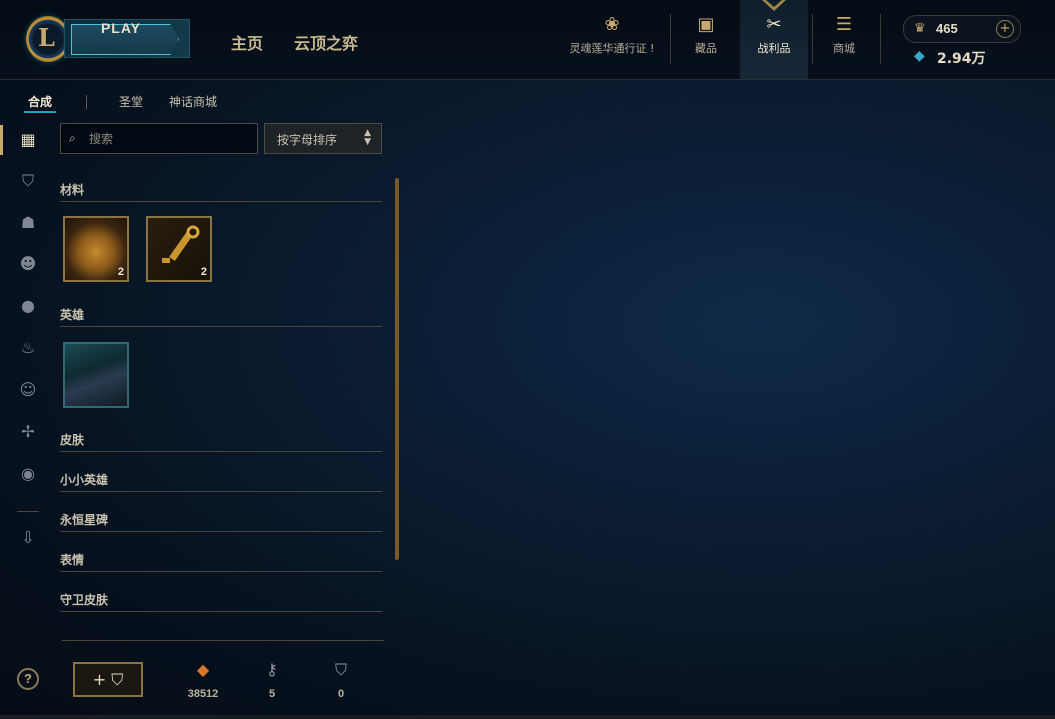 Image resolution: width=1055 pixels, height=719 pixels. I want to click on section-title: 材料, so click(72, 190).